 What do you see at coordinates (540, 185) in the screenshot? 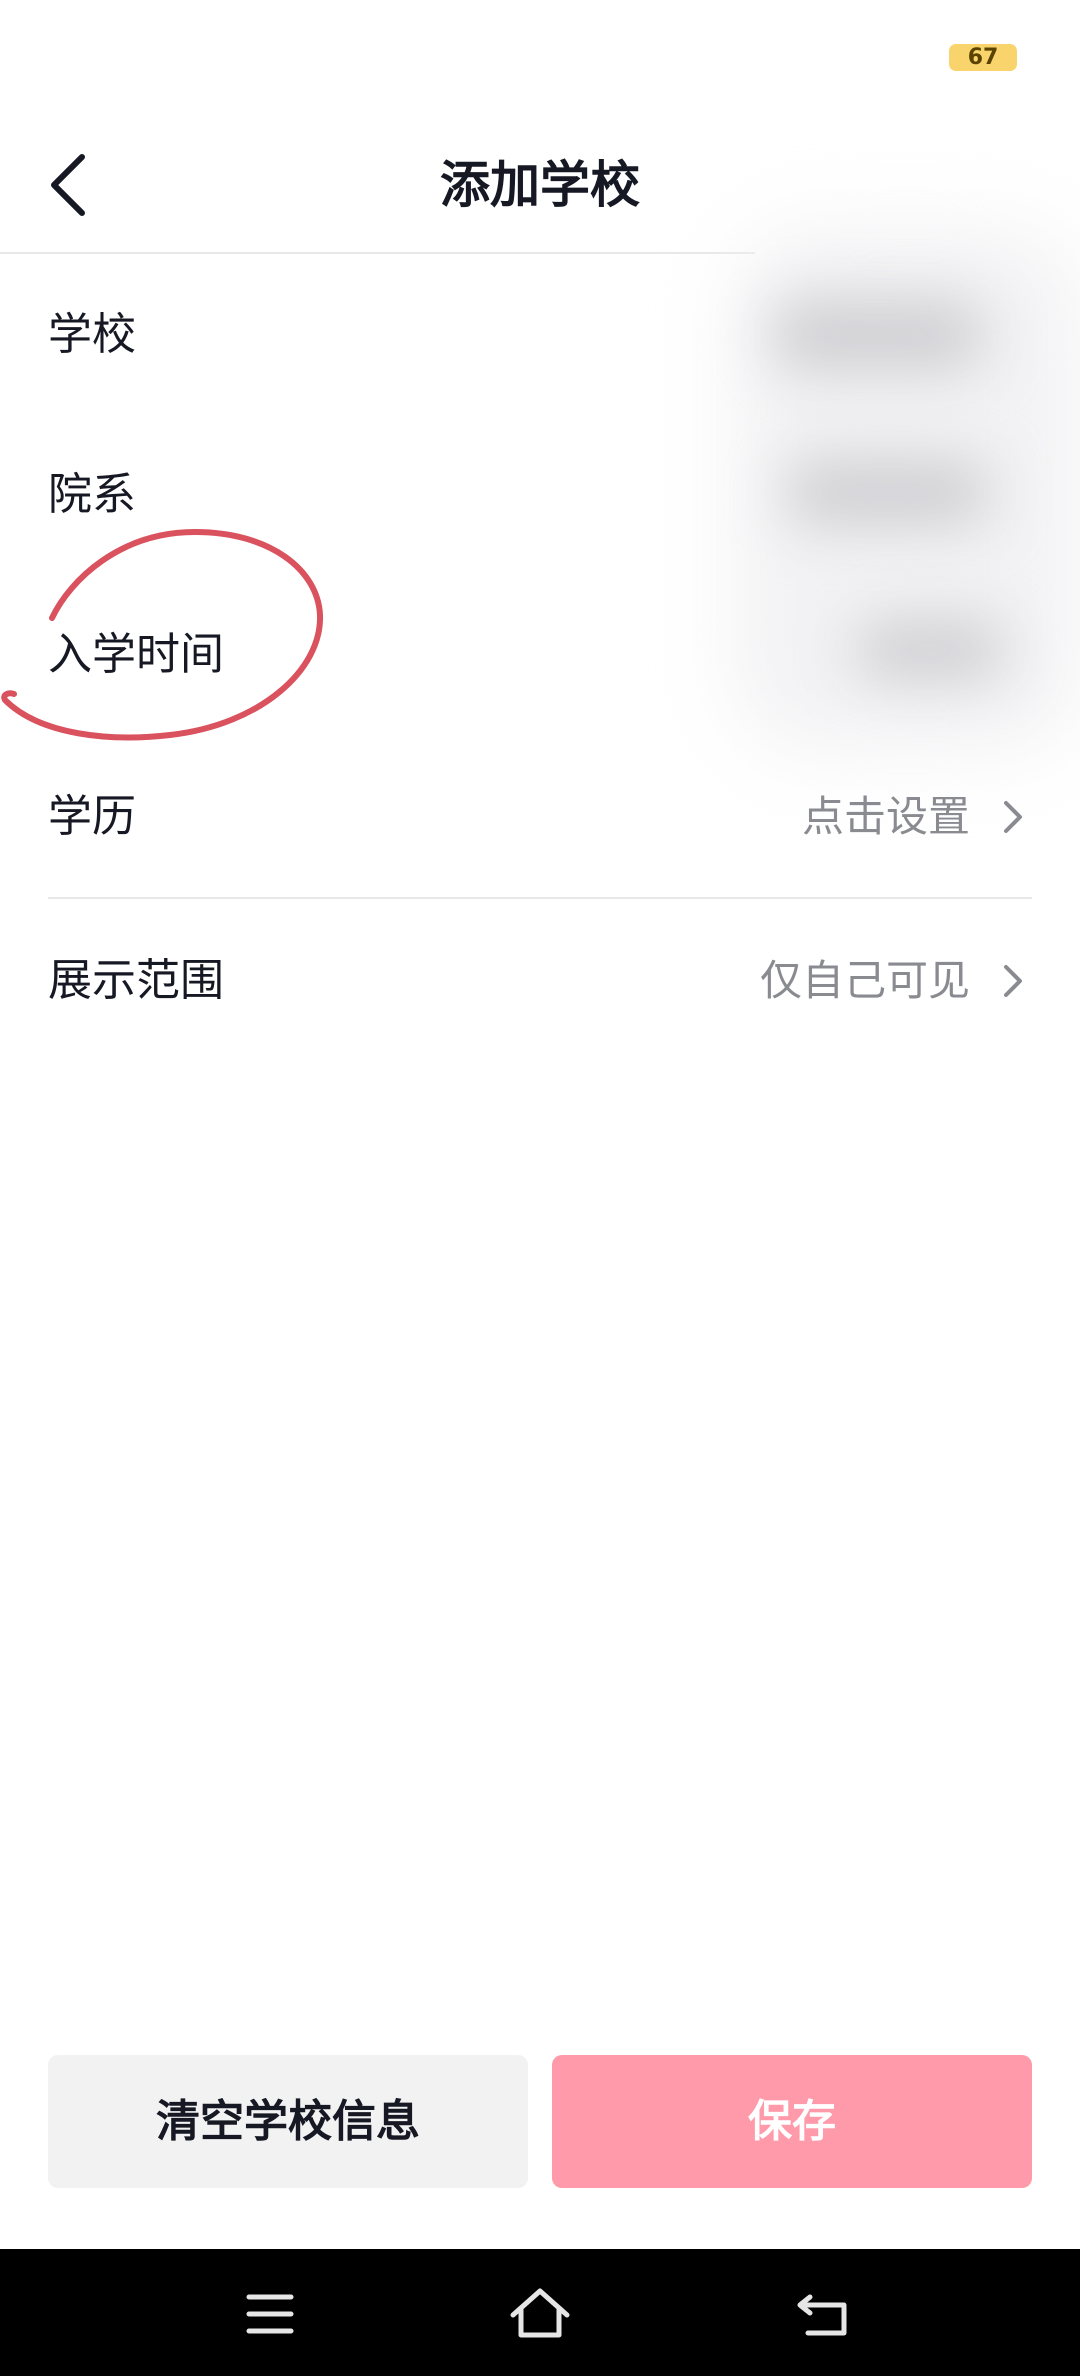
I see `page-title: 添加学校` at bounding box center [540, 185].